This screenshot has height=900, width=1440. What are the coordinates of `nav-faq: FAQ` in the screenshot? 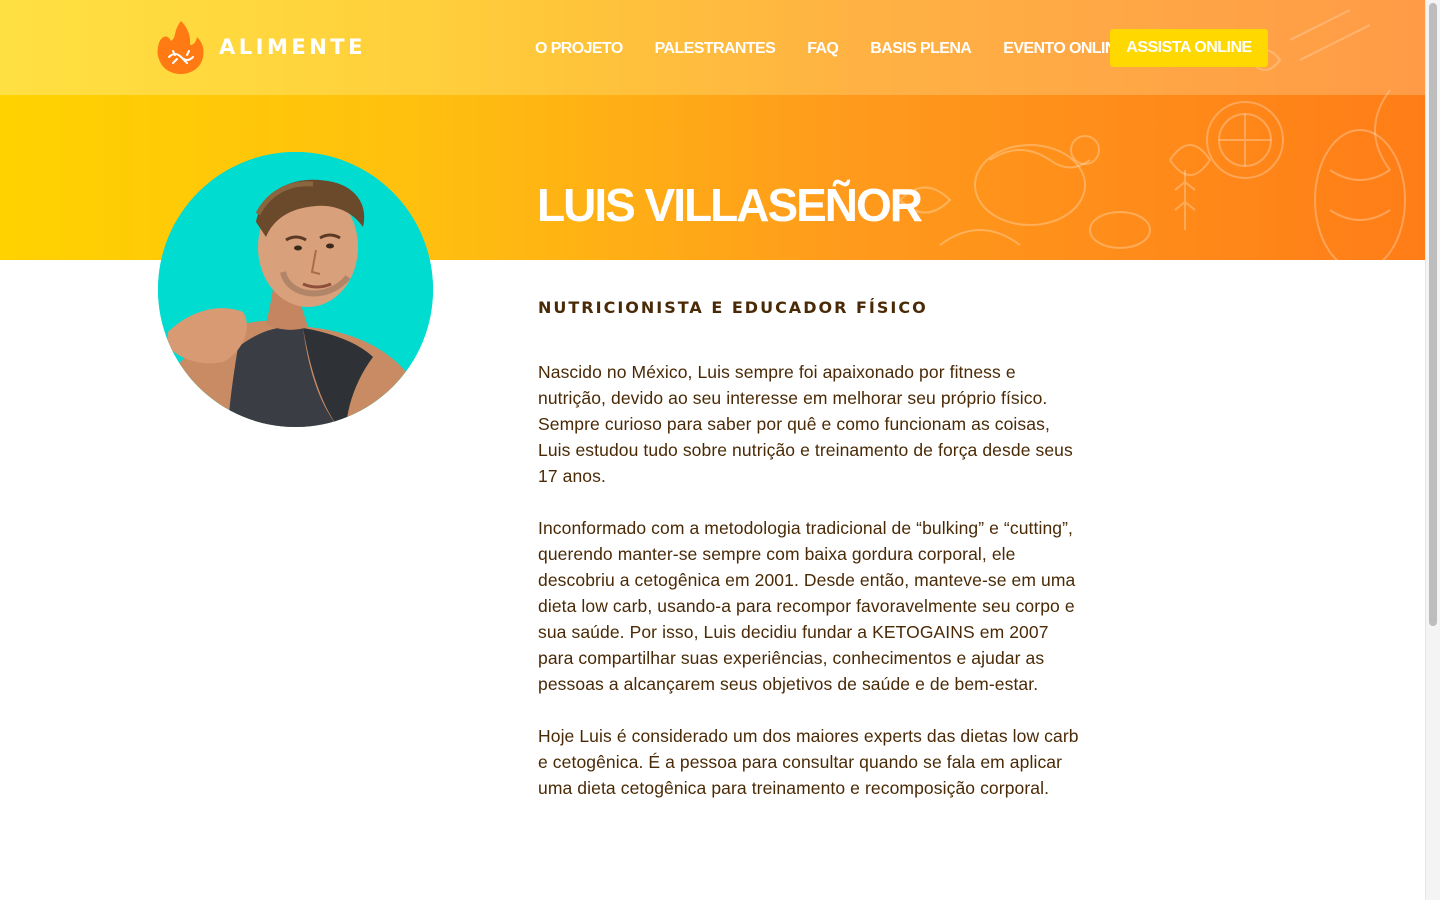 It's located at (823, 49).